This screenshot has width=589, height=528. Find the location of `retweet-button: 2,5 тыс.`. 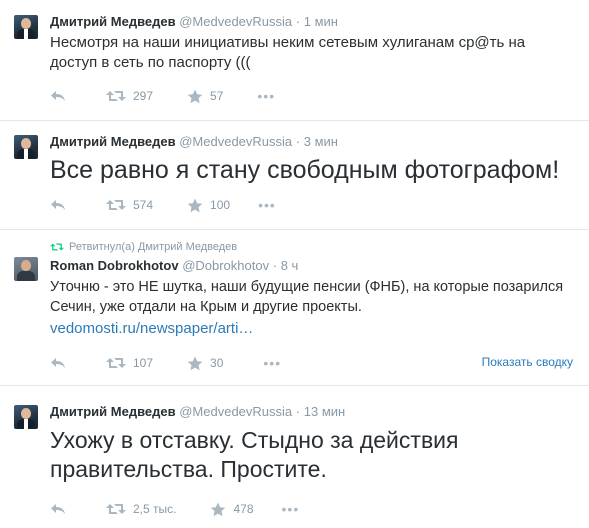

retweet-button: 2,5 тыс. is located at coordinates (141, 509).